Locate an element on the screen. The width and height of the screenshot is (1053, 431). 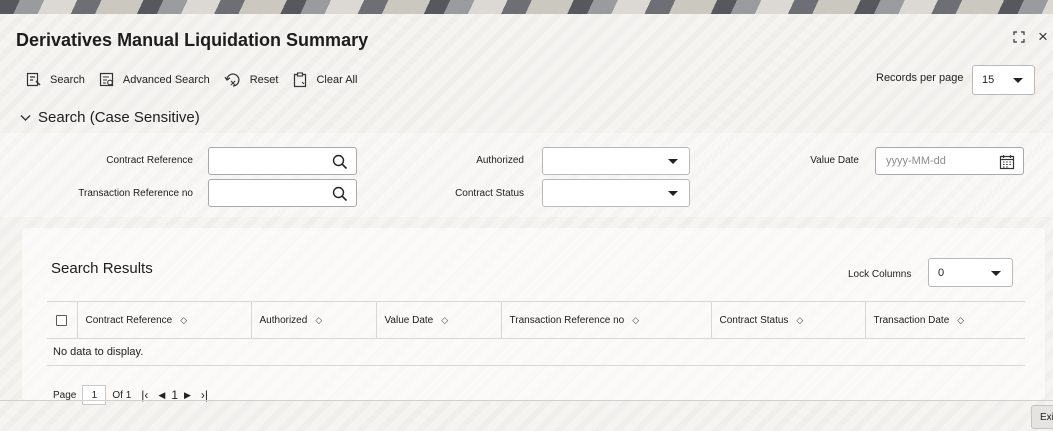
page-label: Page is located at coordinates (65, 395).